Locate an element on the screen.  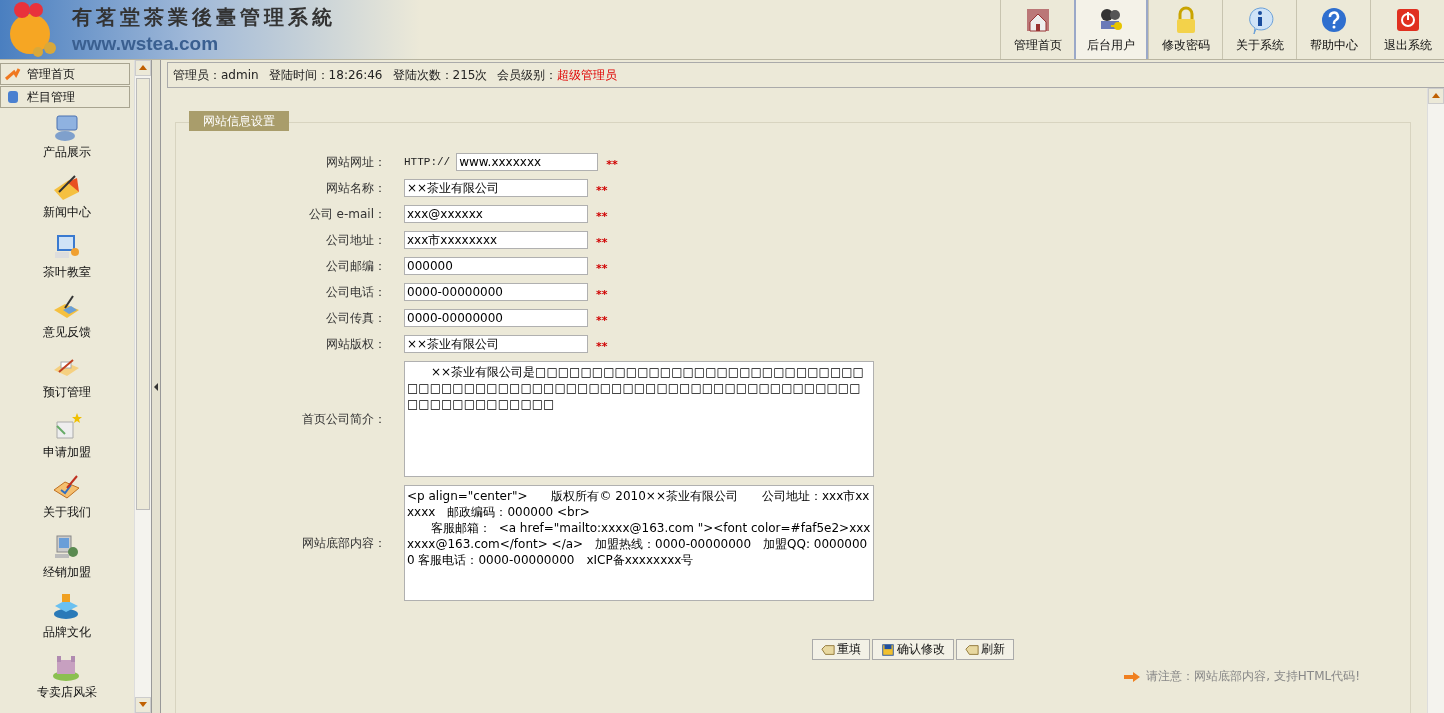
splitter-handle is located at coordinates (156, 386).